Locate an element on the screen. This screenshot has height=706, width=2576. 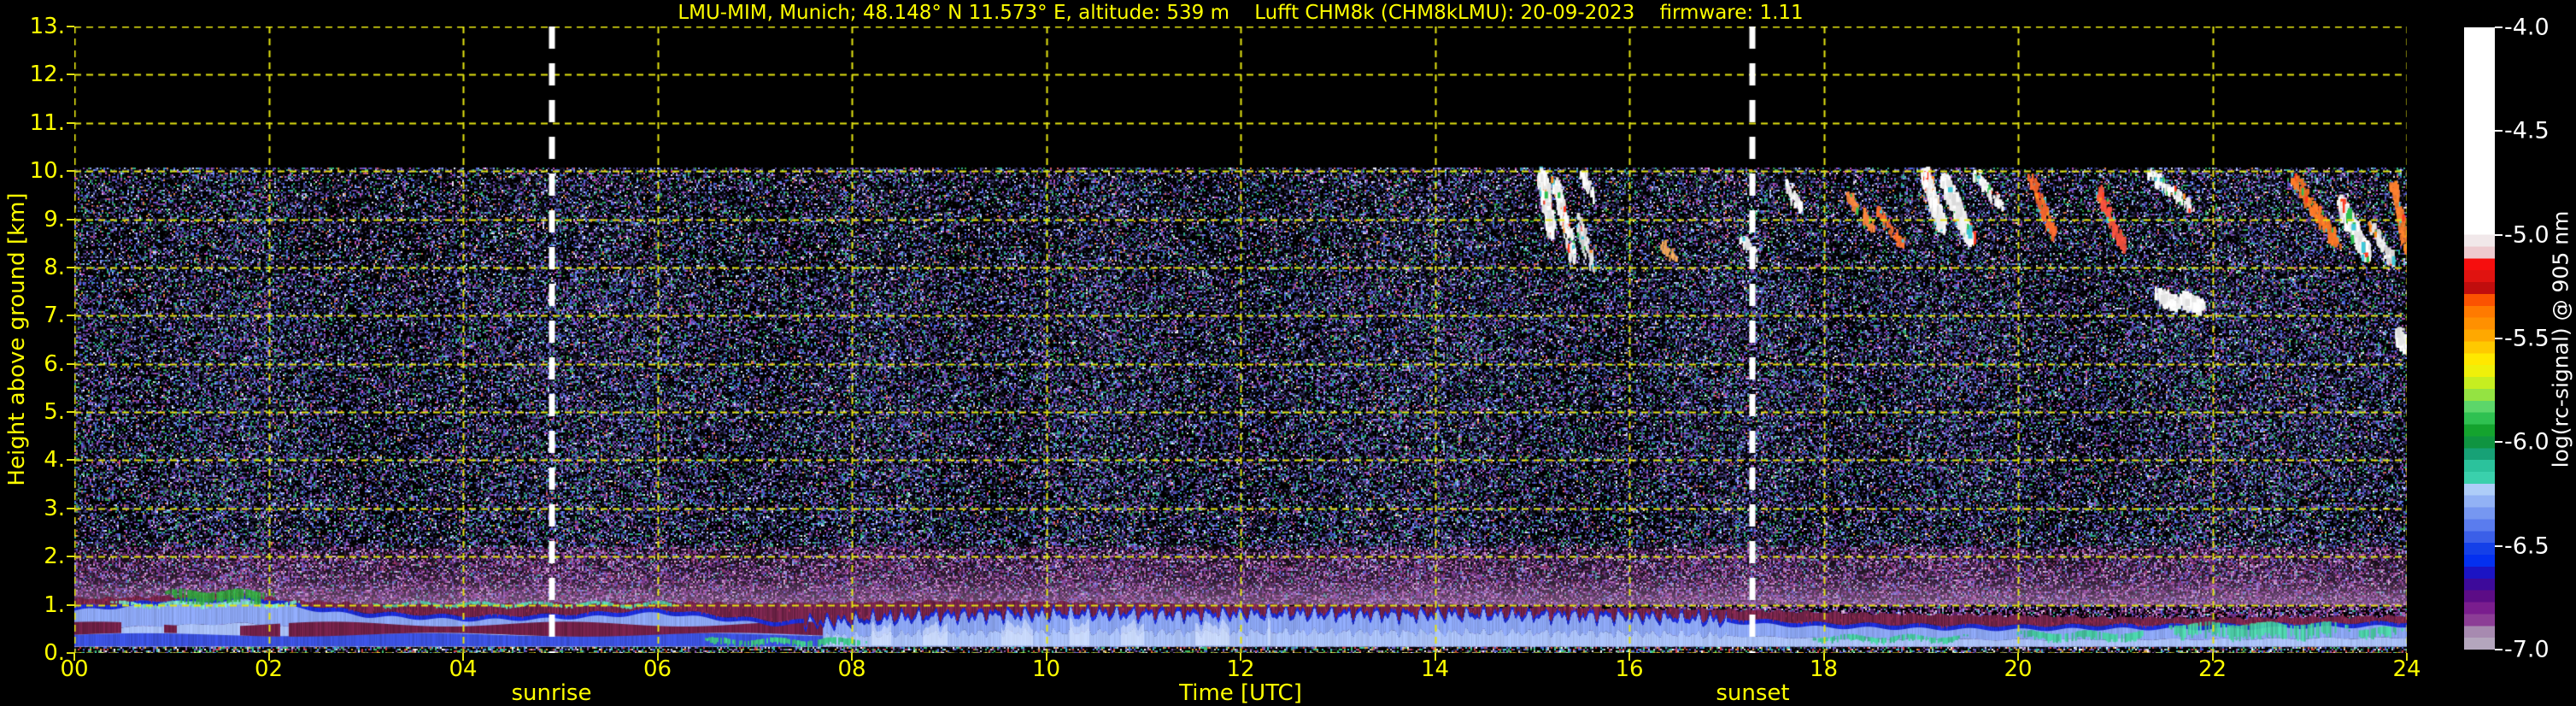
y-tick-label: 1. is located at coordinates (54, 604).